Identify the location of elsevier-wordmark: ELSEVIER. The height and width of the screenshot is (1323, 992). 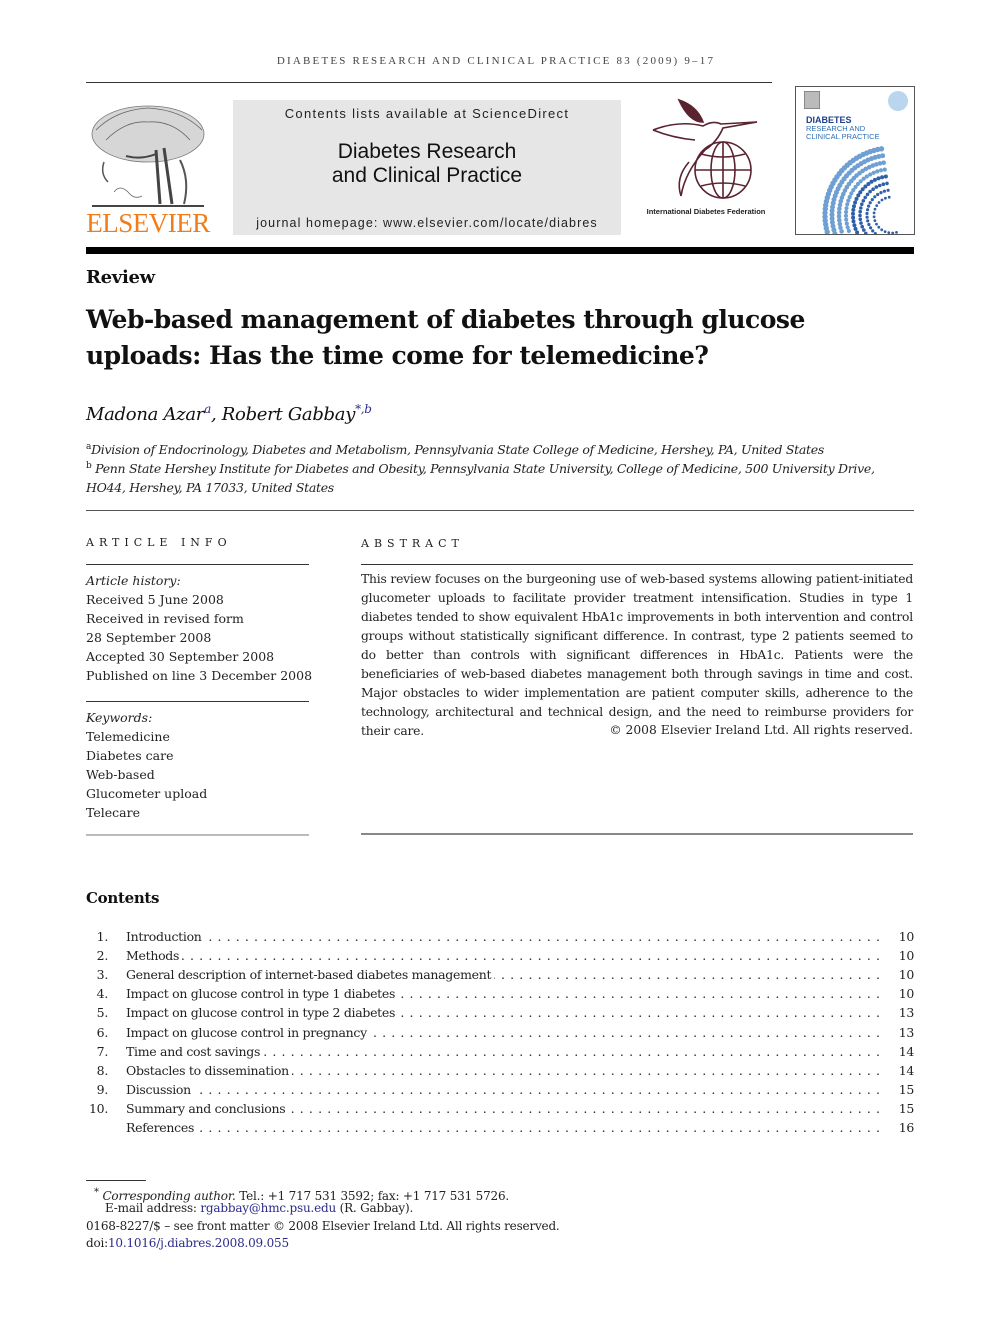
(148, 223).